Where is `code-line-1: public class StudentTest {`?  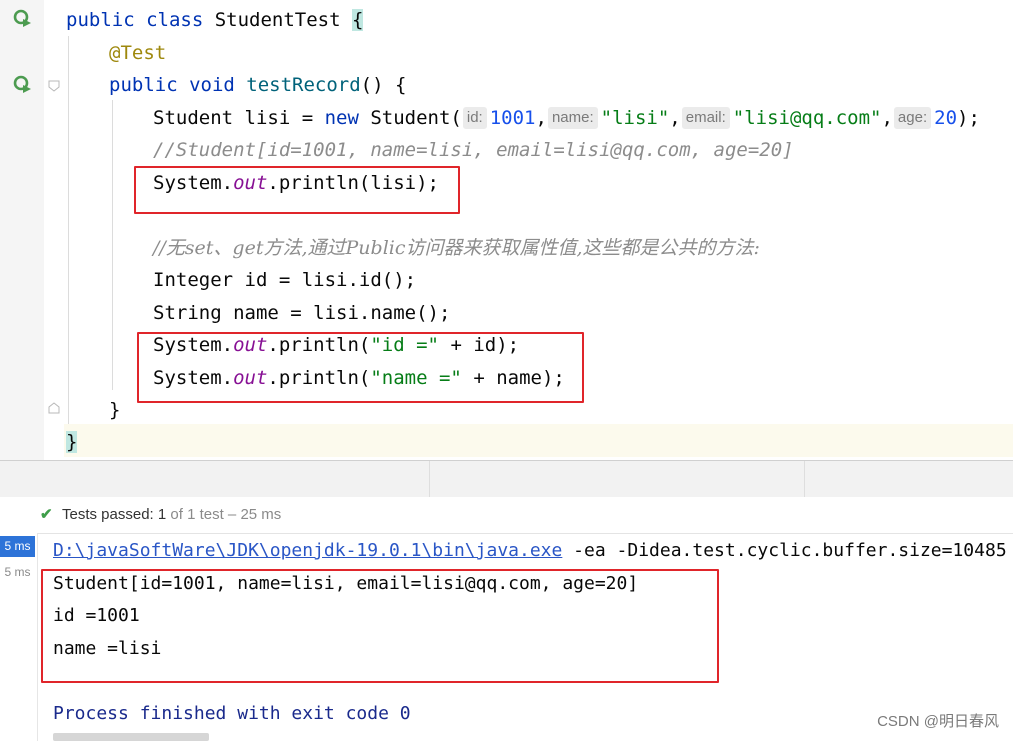 code-line-1: public class StudentTest { is located at coordinates (215, 20).